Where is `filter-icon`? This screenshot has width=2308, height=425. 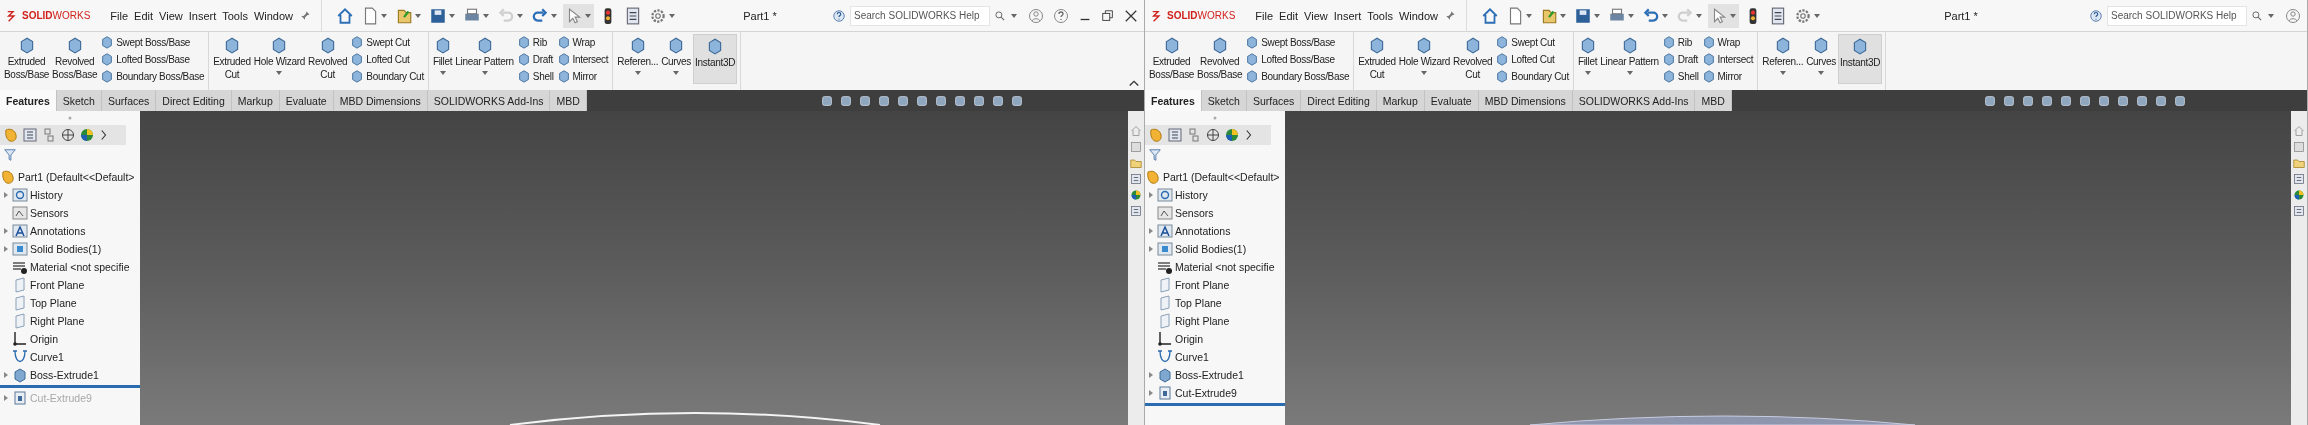
filter-icon is located at coordinates (10, 155).